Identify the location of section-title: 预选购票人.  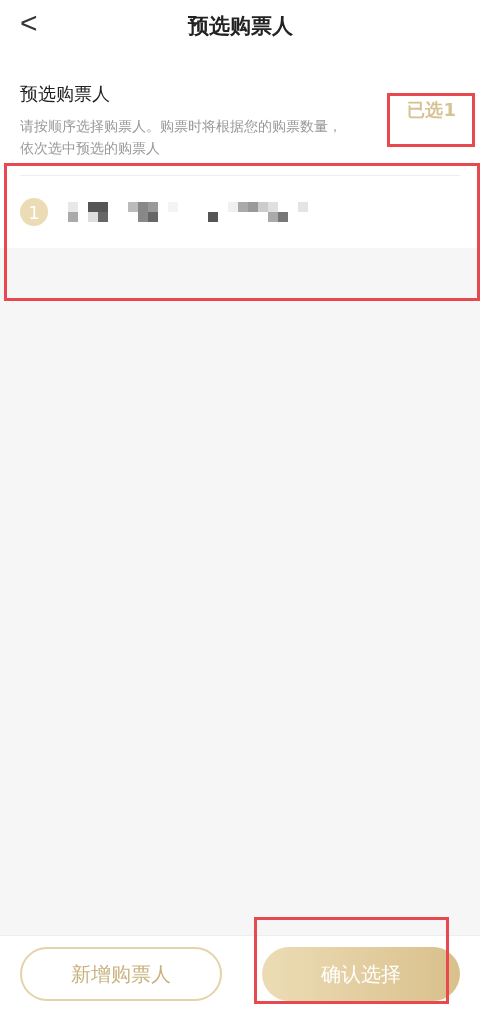
(65, 94).